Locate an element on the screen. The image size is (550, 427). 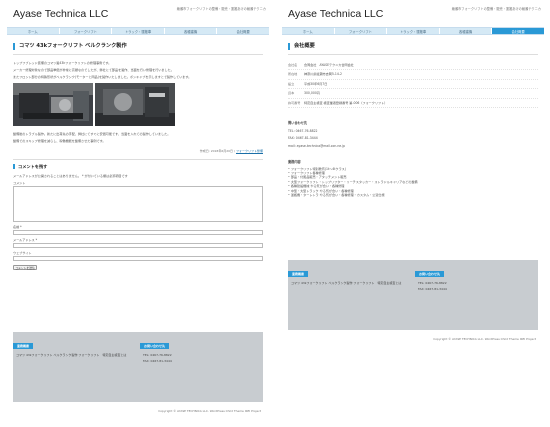
outro-line-2: 整備でのスキップ修理を減らし、稼働機能を整備させた事例です。 is located at coordinates (59, 140).